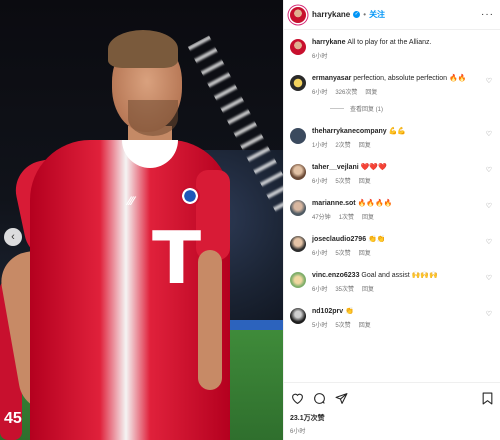  What do you see at coordinates (392, 318) in the screenshot?
I see `list-item: nd102prv 👏 5小时 5次赞 回复 ♡` at bounding box center [392, 318].